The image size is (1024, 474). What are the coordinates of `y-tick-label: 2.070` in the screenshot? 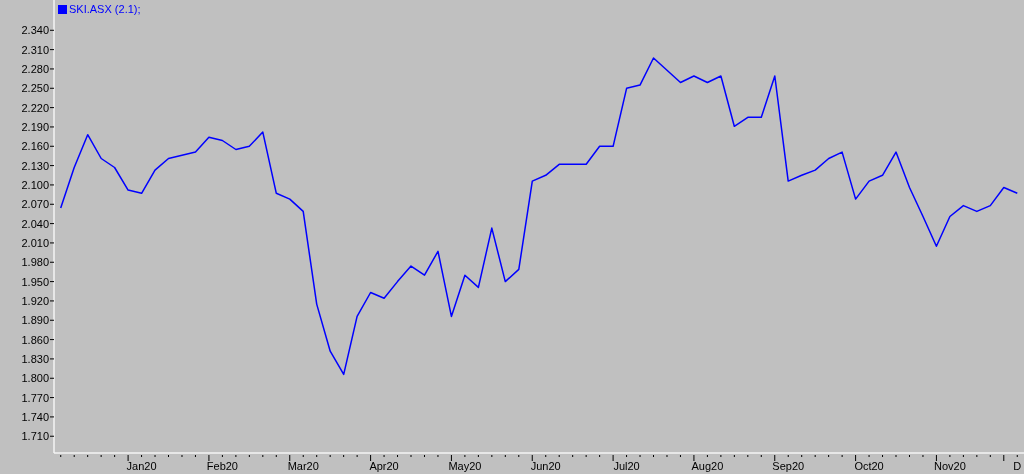 It's located at (35, 204).